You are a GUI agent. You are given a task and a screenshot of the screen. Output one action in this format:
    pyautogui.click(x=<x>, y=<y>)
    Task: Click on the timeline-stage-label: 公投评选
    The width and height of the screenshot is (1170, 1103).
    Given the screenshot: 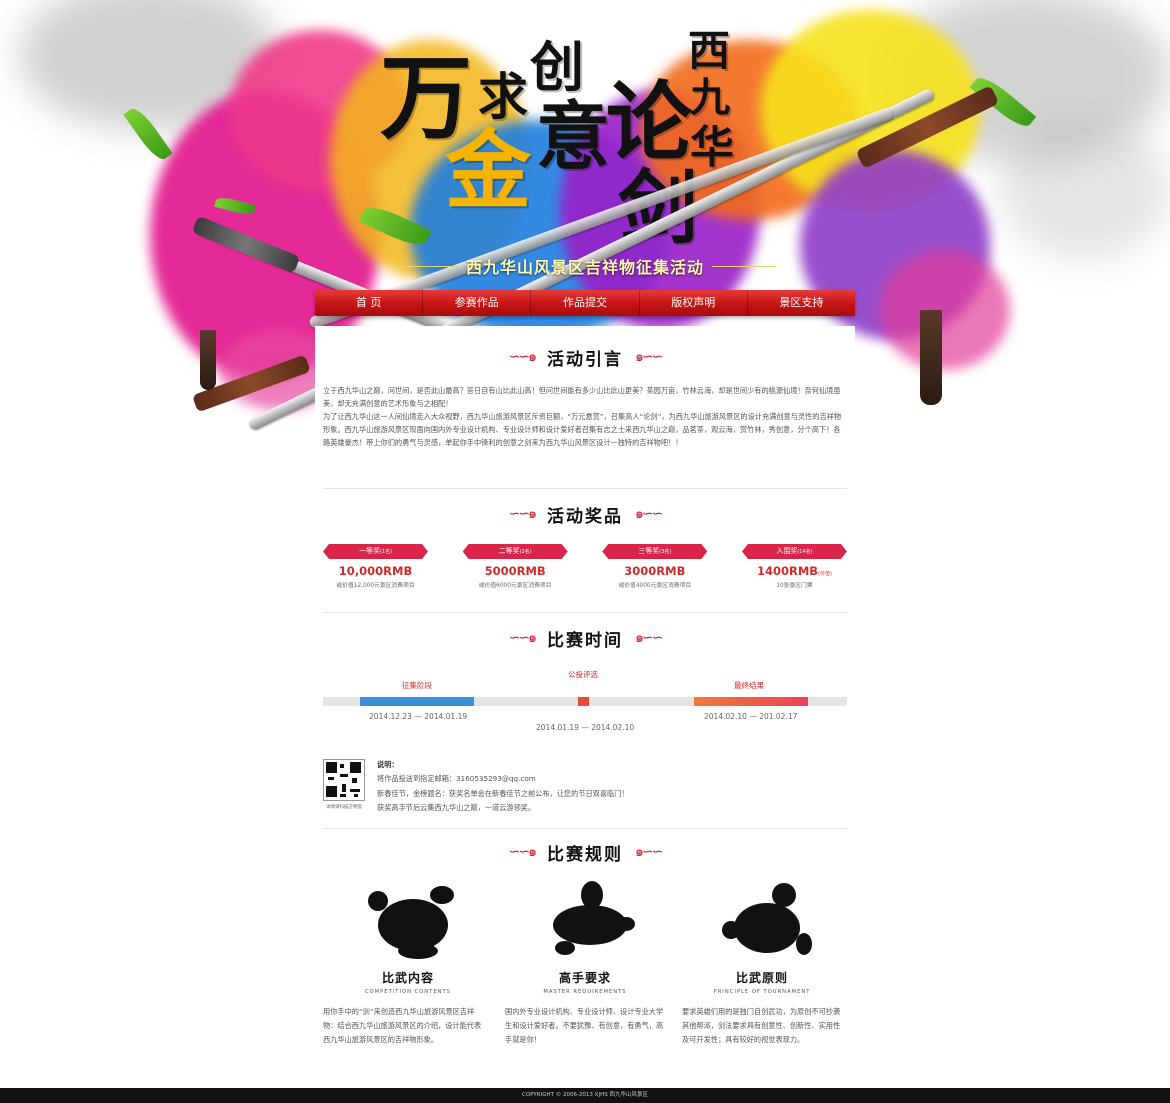 What is the action you would take?
    pyautogui.click(x=583, y=674)
    